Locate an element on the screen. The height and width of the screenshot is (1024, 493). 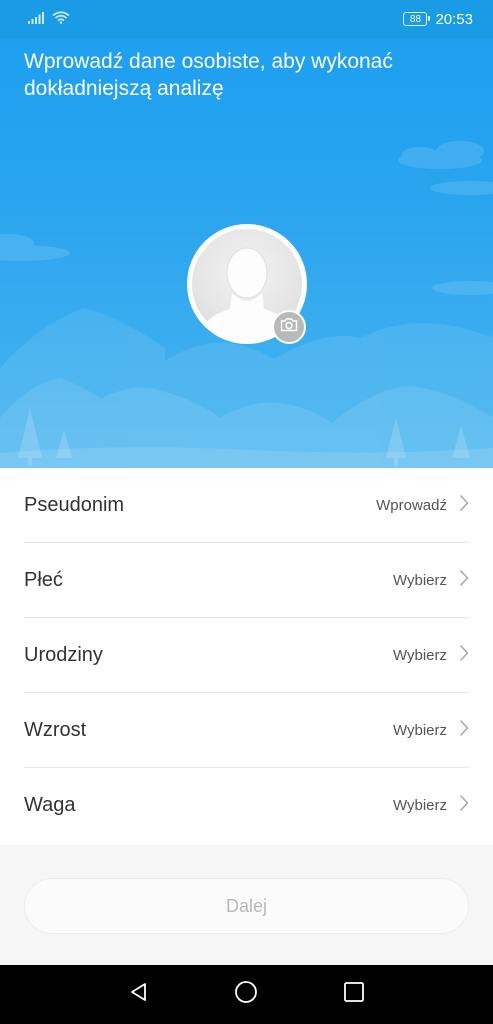
home-button is located at coordinates (246, 995).